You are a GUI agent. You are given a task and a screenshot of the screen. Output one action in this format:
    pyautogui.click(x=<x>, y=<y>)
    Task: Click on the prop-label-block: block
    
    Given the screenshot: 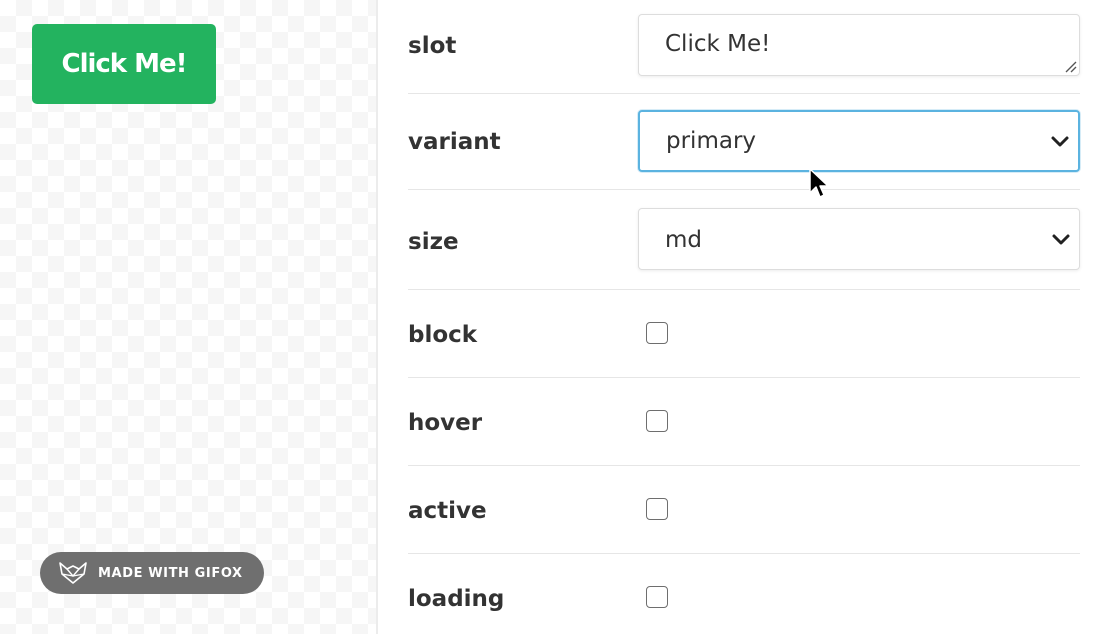 What is the action you would take?
    pyautogui.click(x=443, y=335)
    